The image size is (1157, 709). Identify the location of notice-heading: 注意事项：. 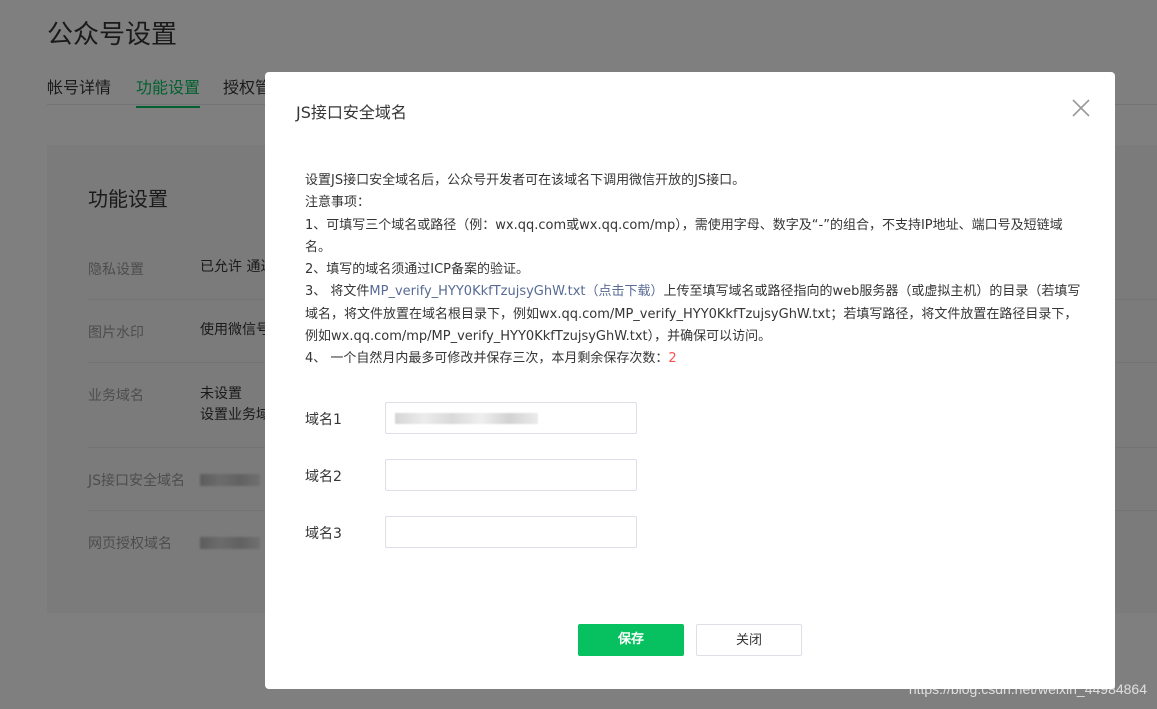
(338, 203).